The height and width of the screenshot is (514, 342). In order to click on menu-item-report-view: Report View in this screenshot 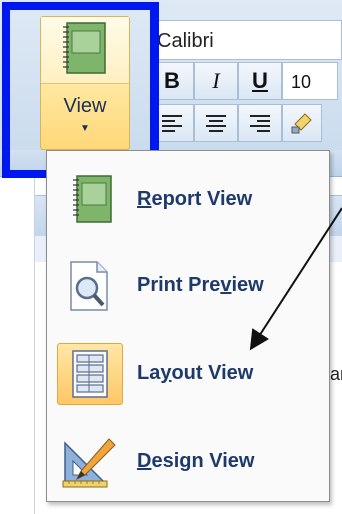, I will do `click(187, 199)`.